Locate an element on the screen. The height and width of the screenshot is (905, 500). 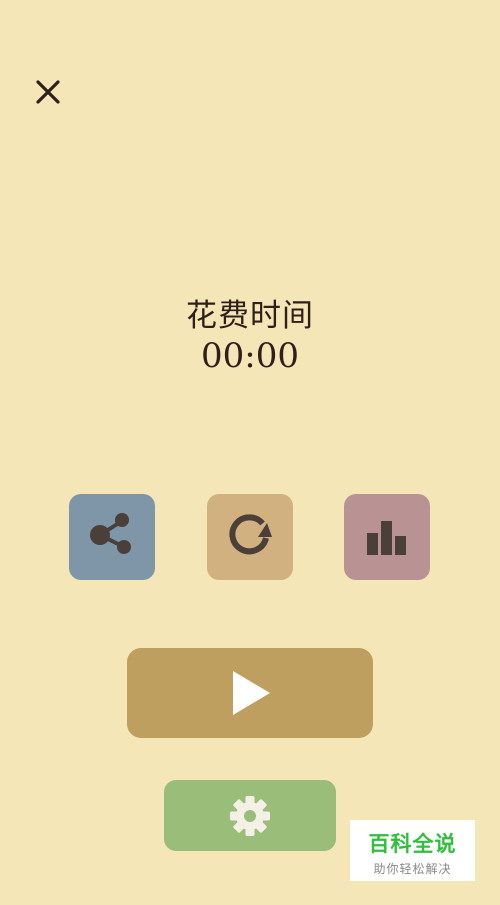
settings-button is located at coordinates (250, 815).